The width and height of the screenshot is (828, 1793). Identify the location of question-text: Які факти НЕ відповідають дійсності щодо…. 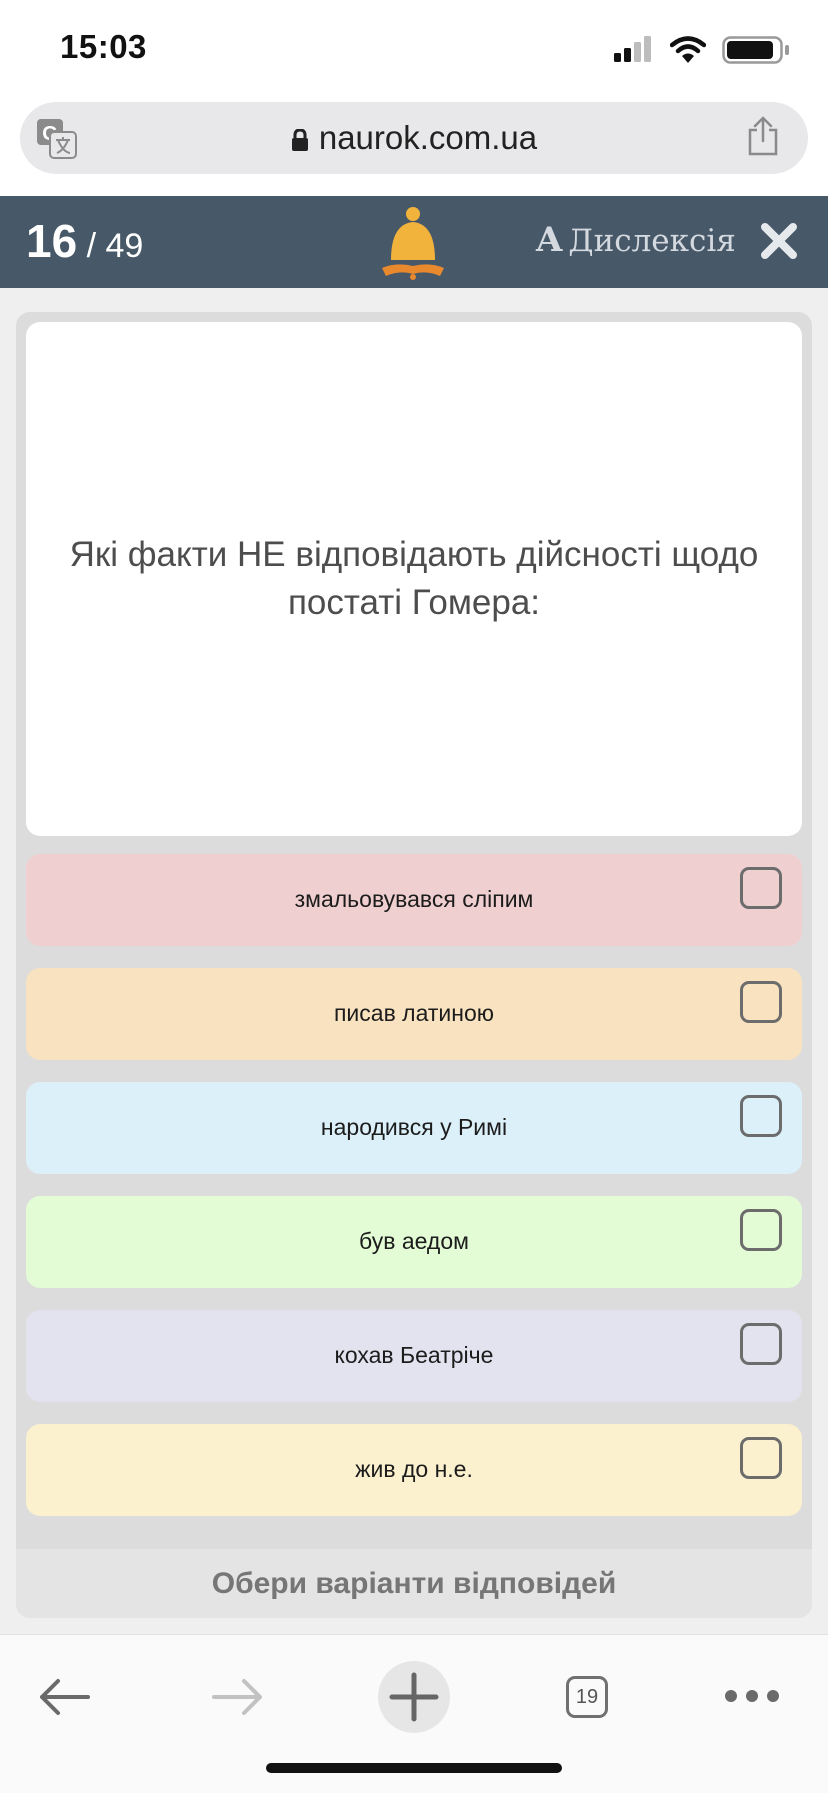
(414, 578).